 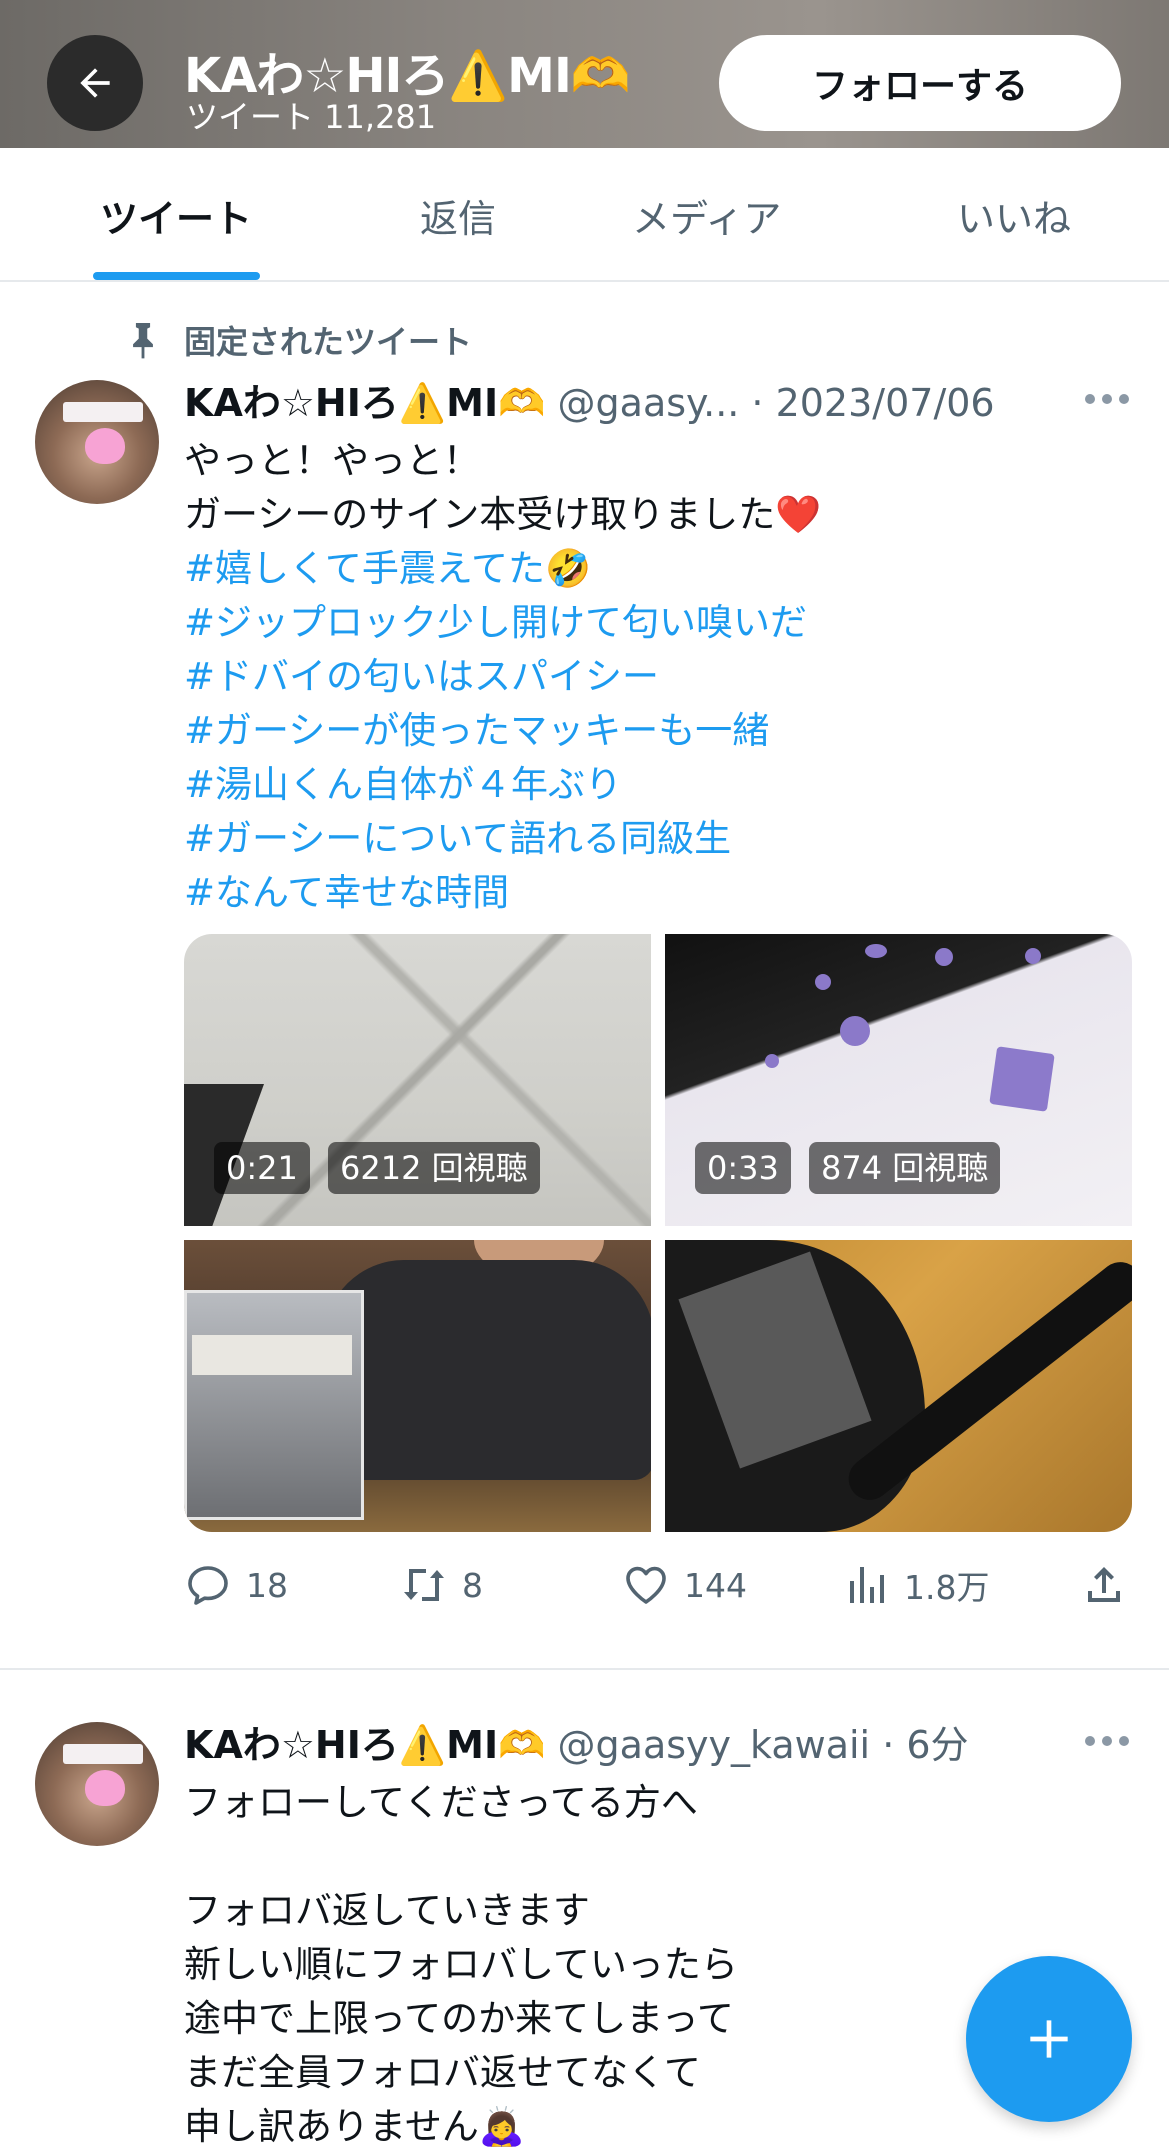 I want to click on hashtag-link: #嬉しくて手震えてた🤣, so click(x=387, y=565).